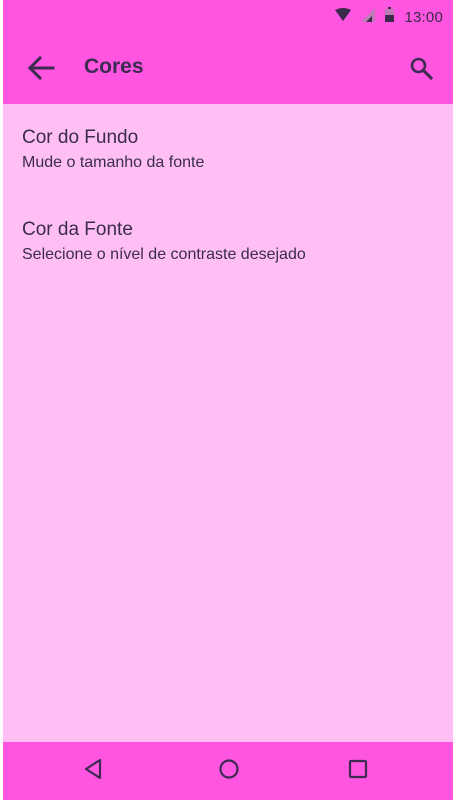 This screenshot has width=455, height=804. I want to click on nav-home-icon, so click(229, 771).